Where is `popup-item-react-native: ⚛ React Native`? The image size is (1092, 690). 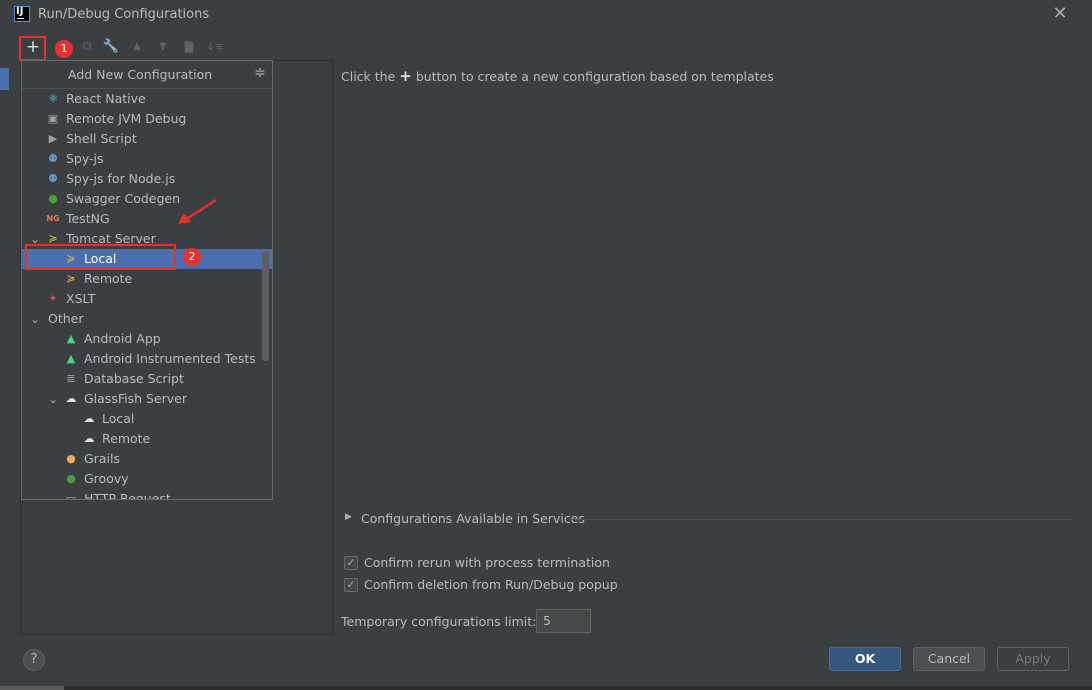
popup-item-react-native: ⚛ React Native is located at coordinates (147, 99).